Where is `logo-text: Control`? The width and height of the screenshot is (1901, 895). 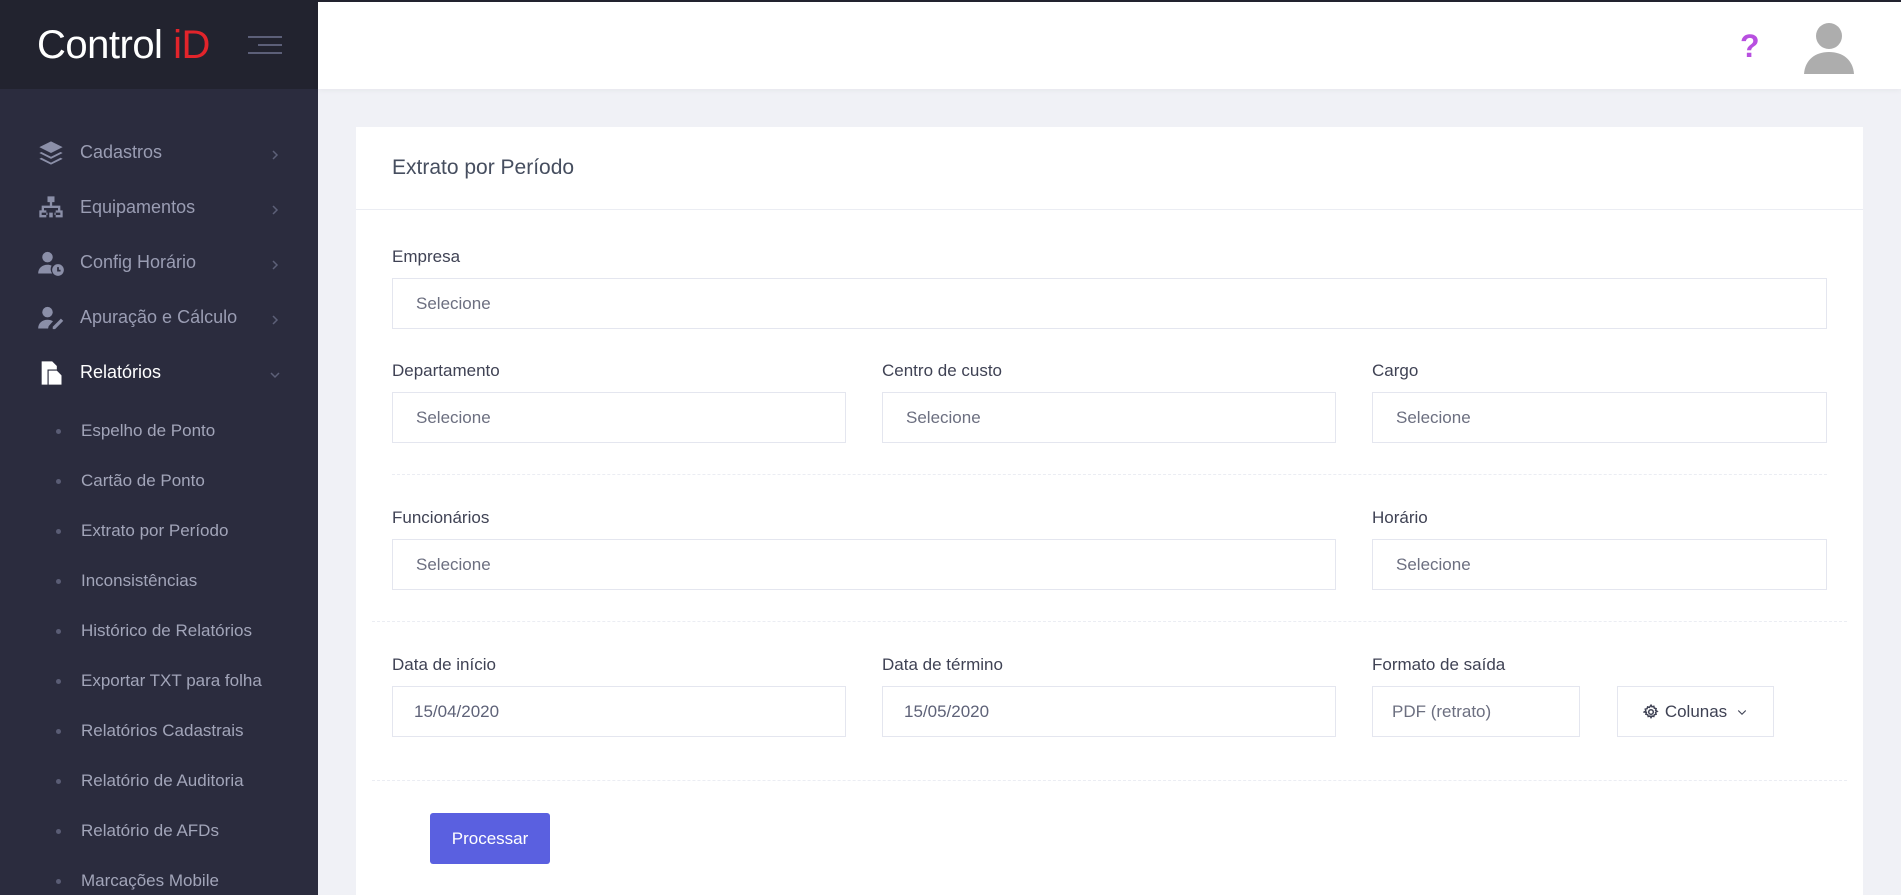
logo-text: Control is located at coordinates (105, 45).